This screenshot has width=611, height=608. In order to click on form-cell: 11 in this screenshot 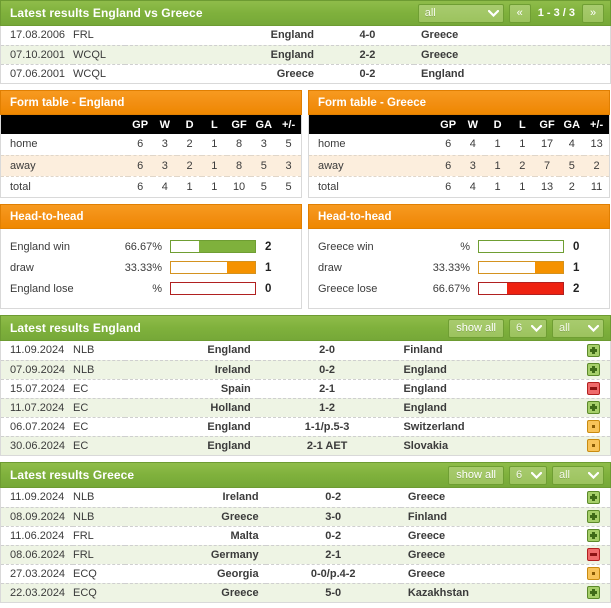, I will do `click(596, 186)`.